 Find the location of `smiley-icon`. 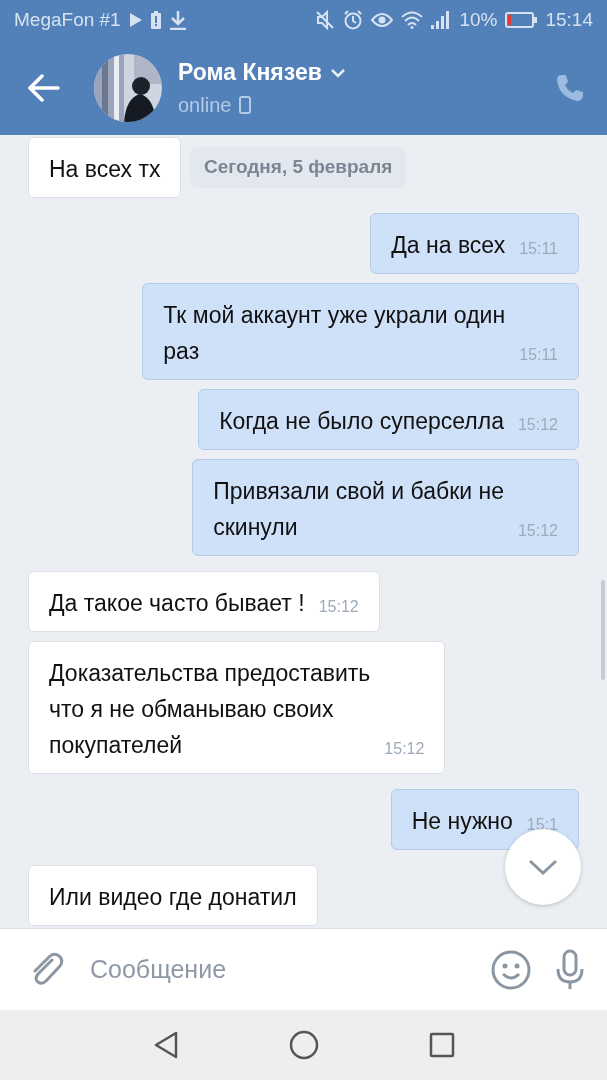

smiley-icon is located at coordinates (511, 969).